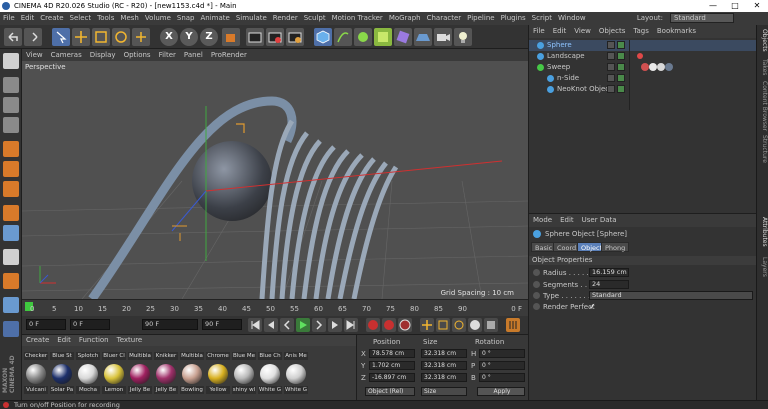 The width and height of the screenshot is (768, 409). What do you see at coordinates (166, 356) in the screenshot?
I see `material-swatch: Knikker` at bounding box center [166, 356].